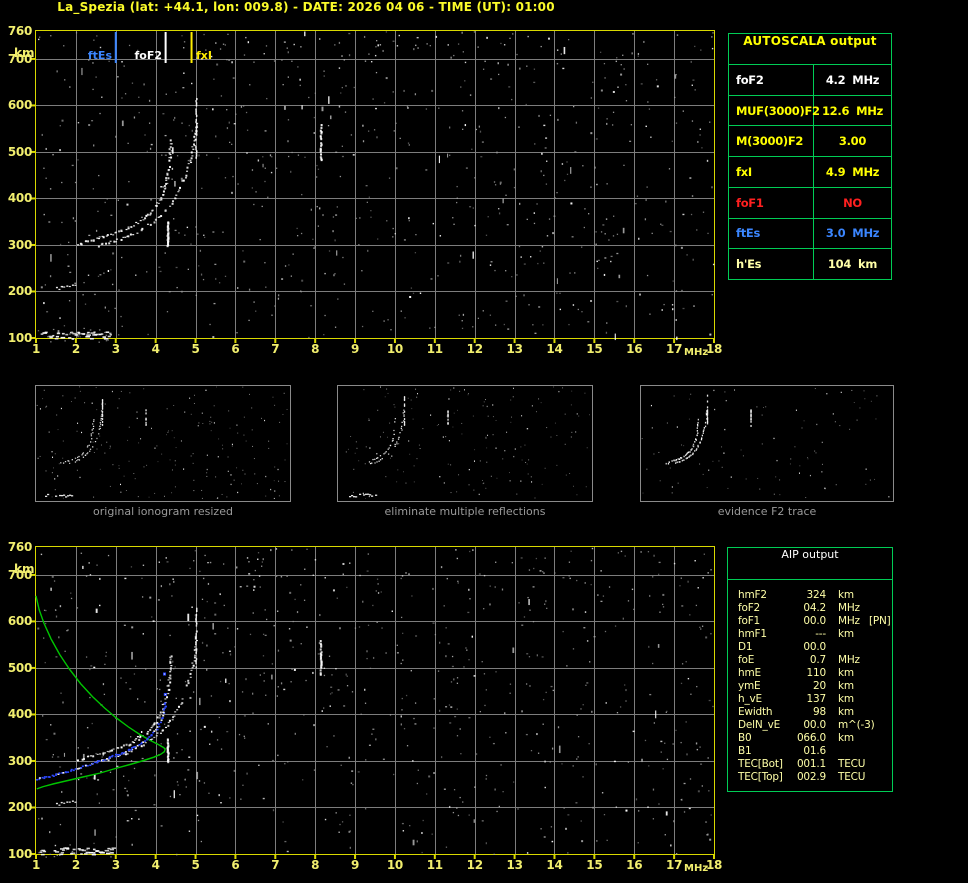 The height and width of the screenshot is (883, 968). Describe the element at coordinates (745, 737) in the screenshot. I see `parameter-name: B0` at that location.